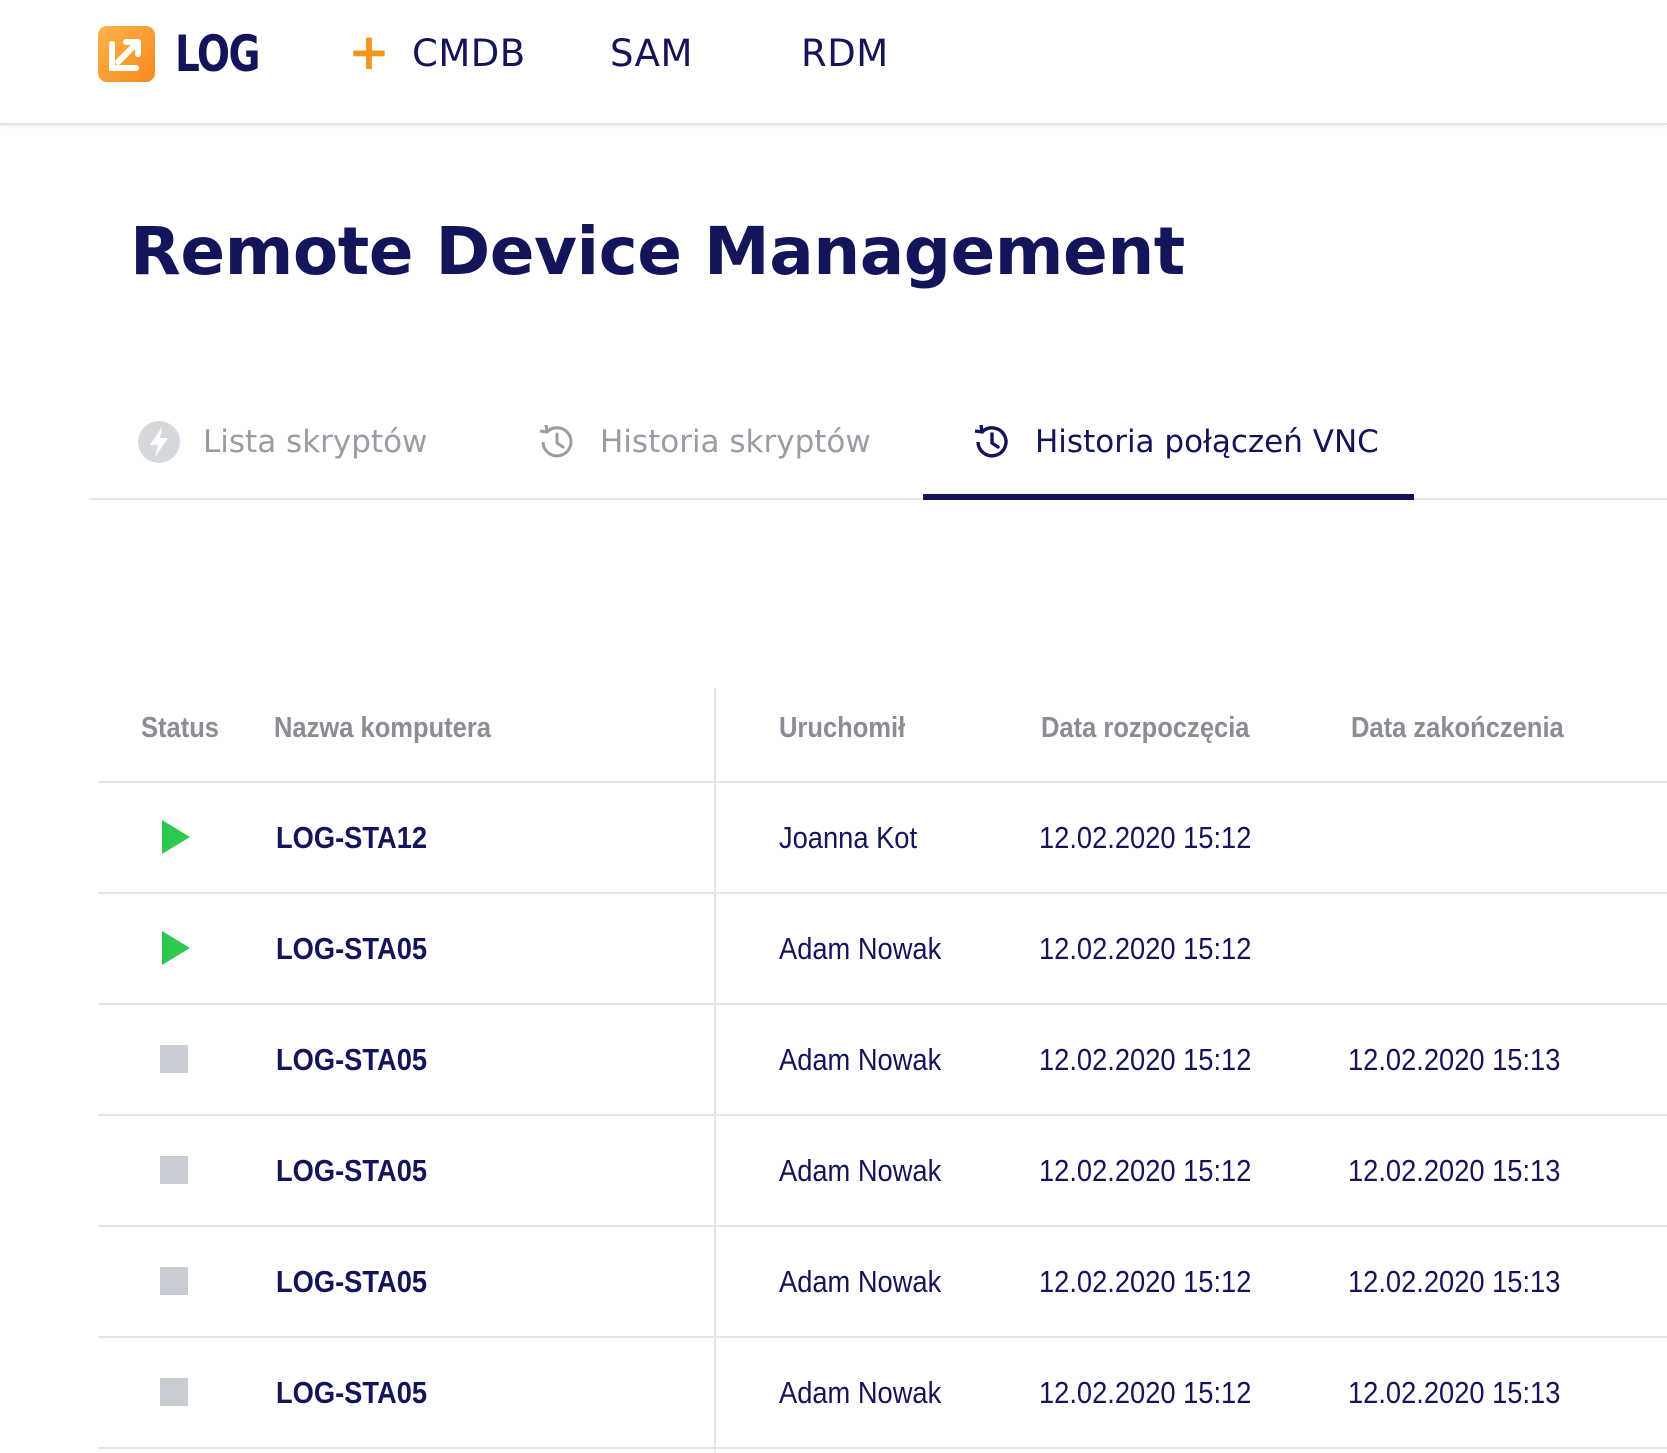 The width and height of the screenshot is (1667, 1453). I want to click on logo-text: LOG, so click(218, 54).